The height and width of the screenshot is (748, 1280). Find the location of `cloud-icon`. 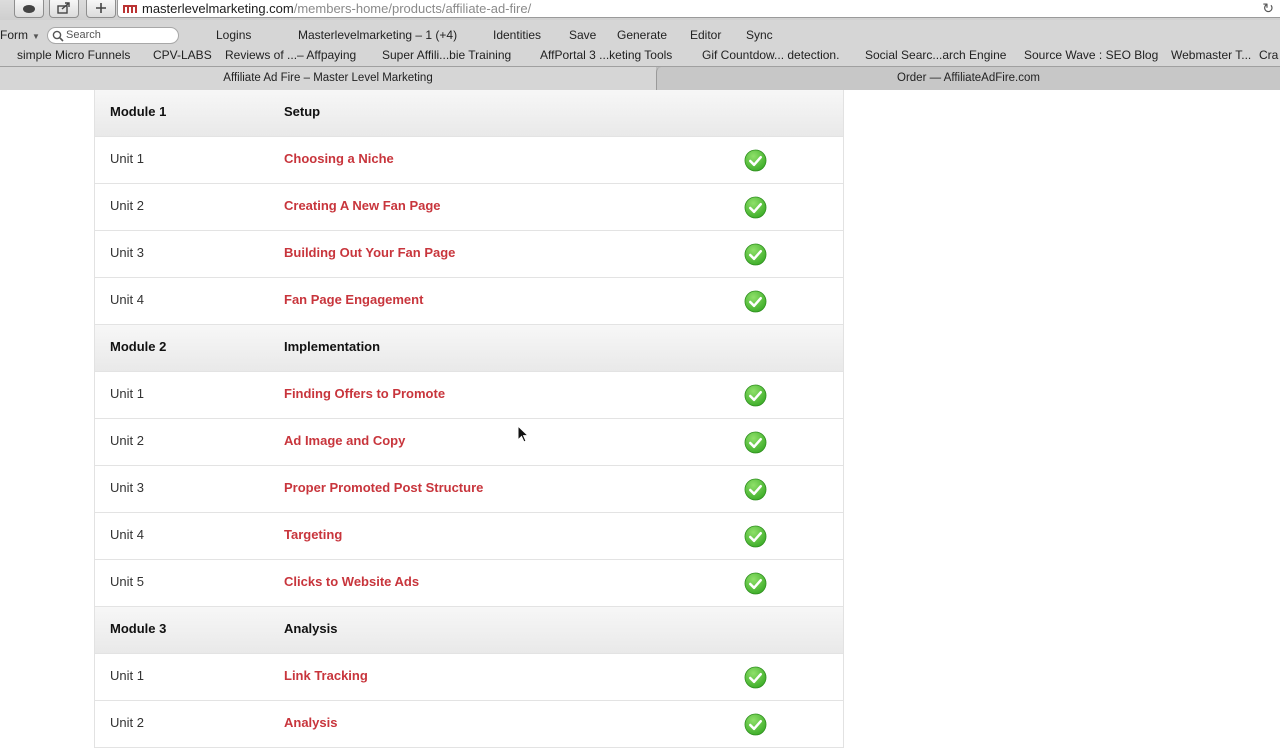

cloud-icon is located at coordinates (29, 8).